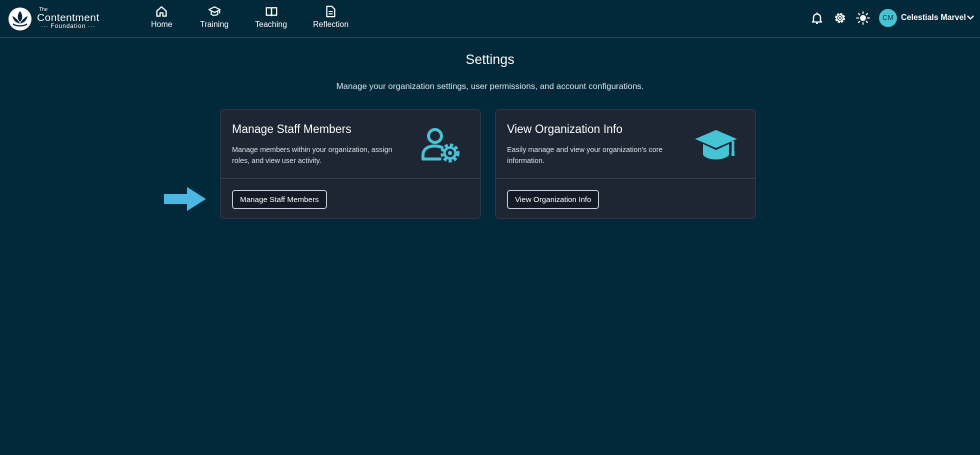 The height and width of the screenshot is (455, 980). I want to click on user-settings-icon, so click(440, 145).